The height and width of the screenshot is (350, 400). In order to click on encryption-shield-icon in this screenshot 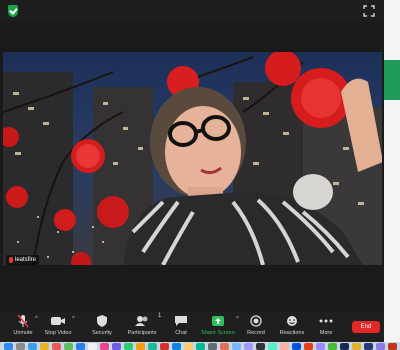, I will do `click(13, 11)`.